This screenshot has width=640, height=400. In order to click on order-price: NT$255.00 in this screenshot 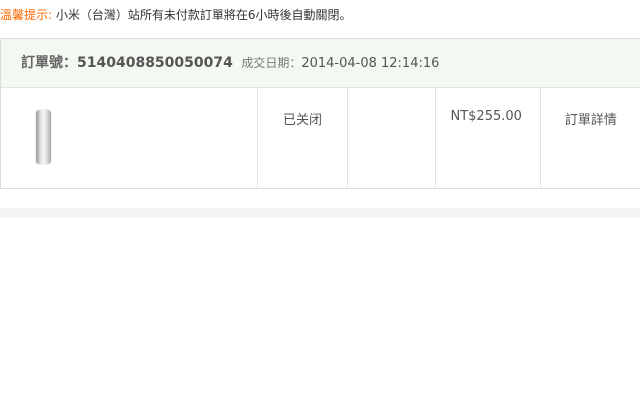, I will do `click(488, 138)`.